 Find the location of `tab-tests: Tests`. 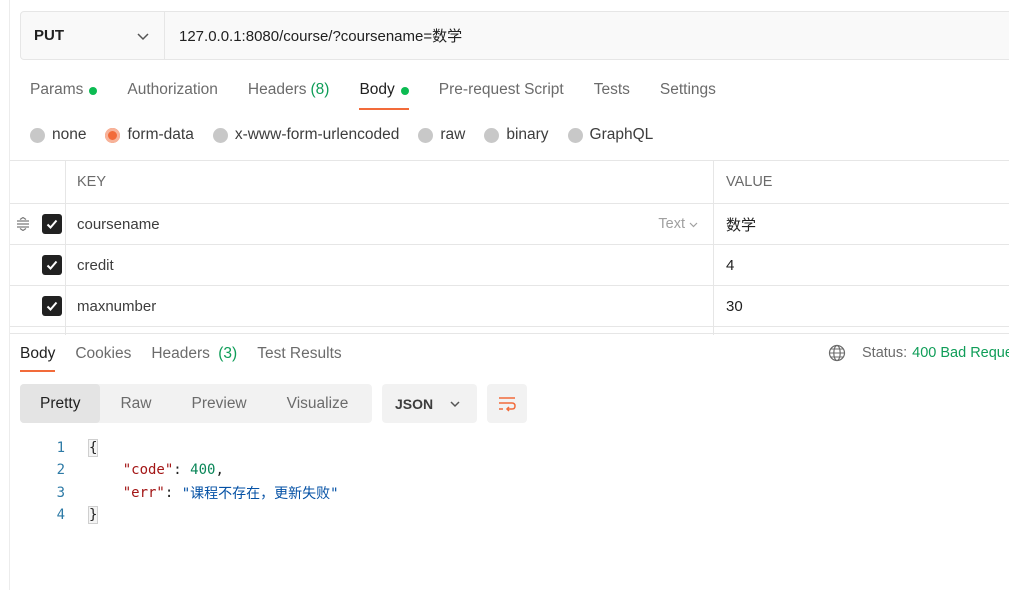

tab-tests: Tests is located at coordinates (612, 91).